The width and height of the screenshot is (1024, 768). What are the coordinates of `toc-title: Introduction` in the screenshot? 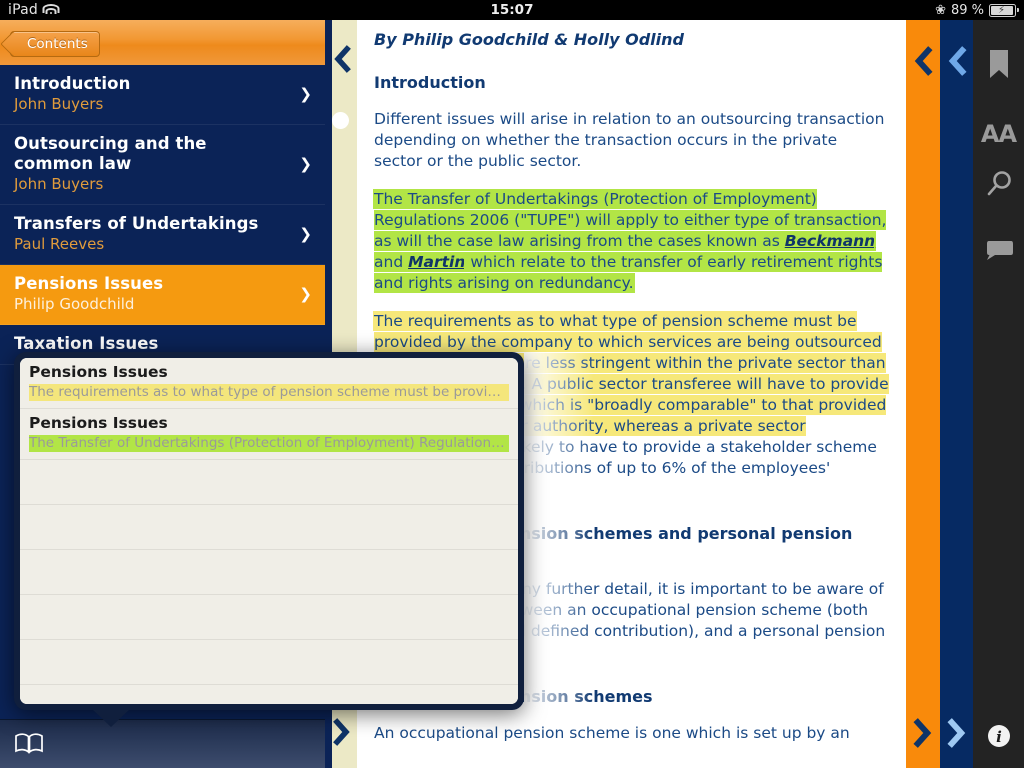 It's located at (72, 83).